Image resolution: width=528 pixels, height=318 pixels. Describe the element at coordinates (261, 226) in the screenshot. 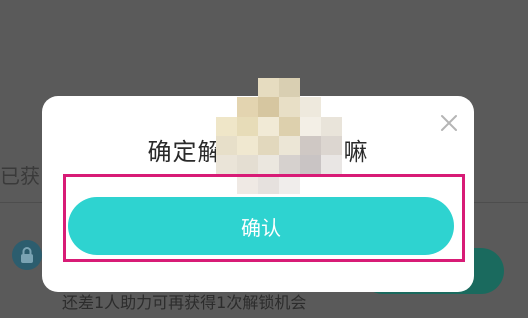

I see `confirm-button: 确认` at that location.